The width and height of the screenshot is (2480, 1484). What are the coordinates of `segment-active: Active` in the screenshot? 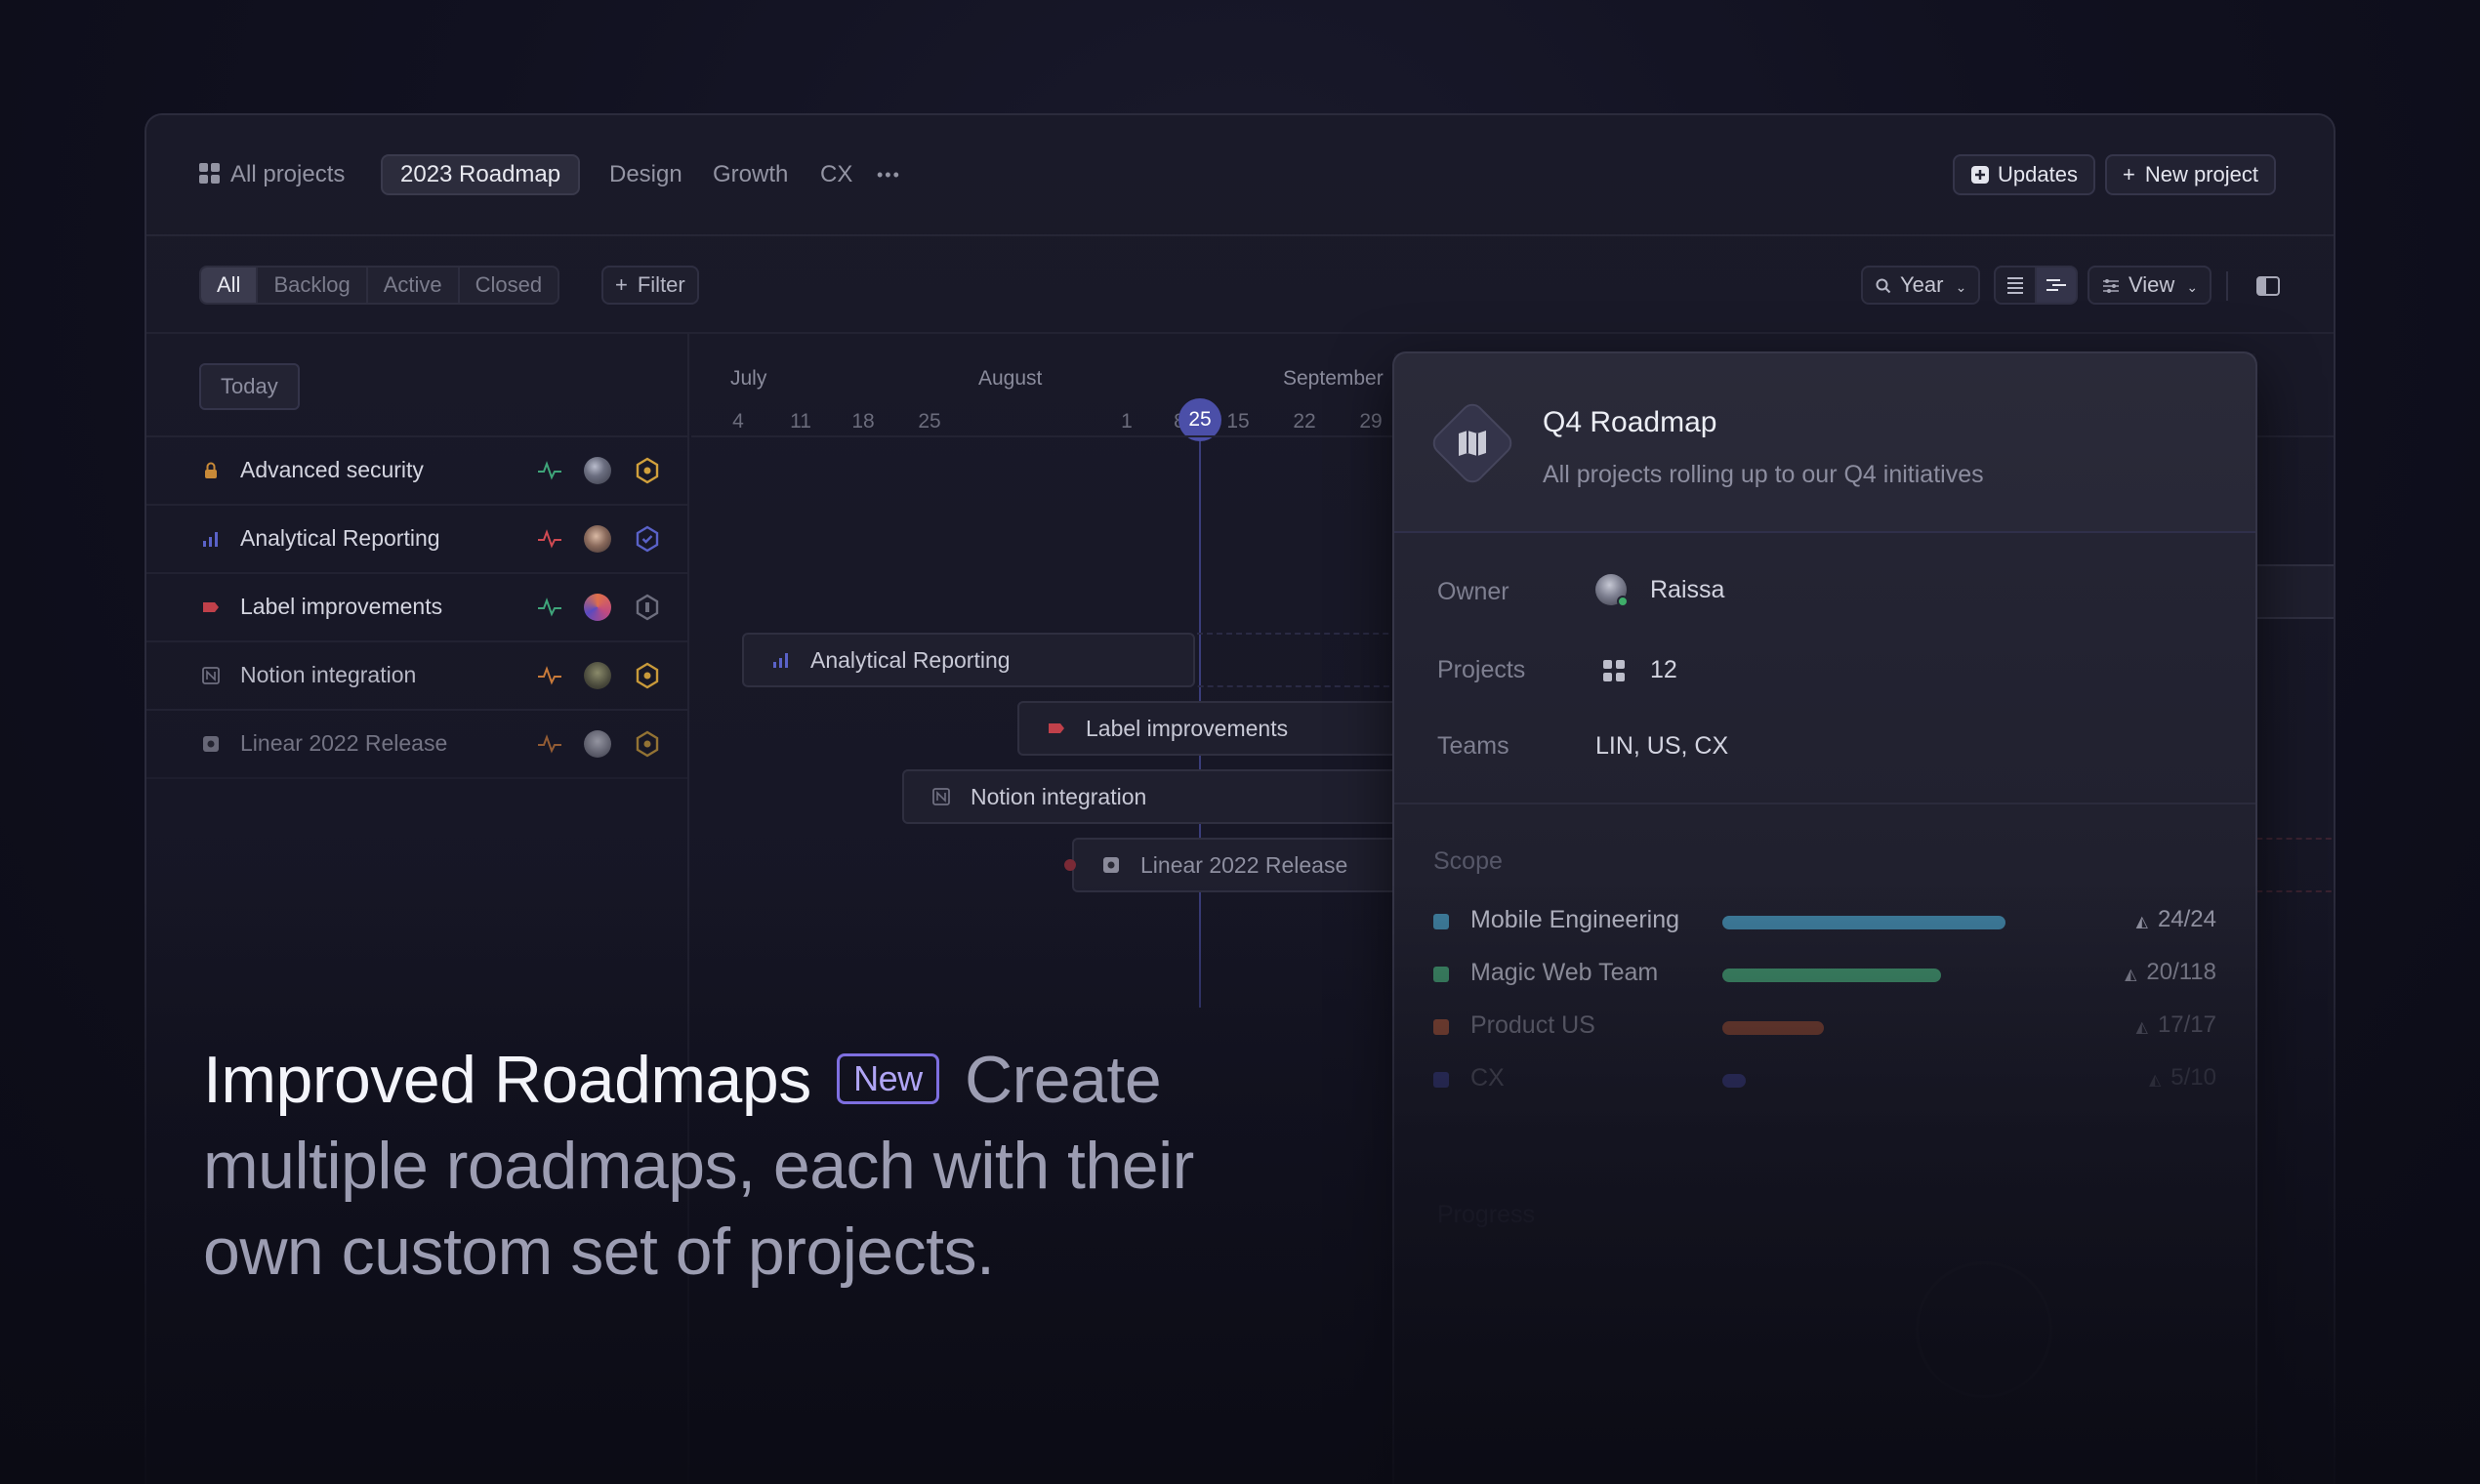 It's located at (414, 285).